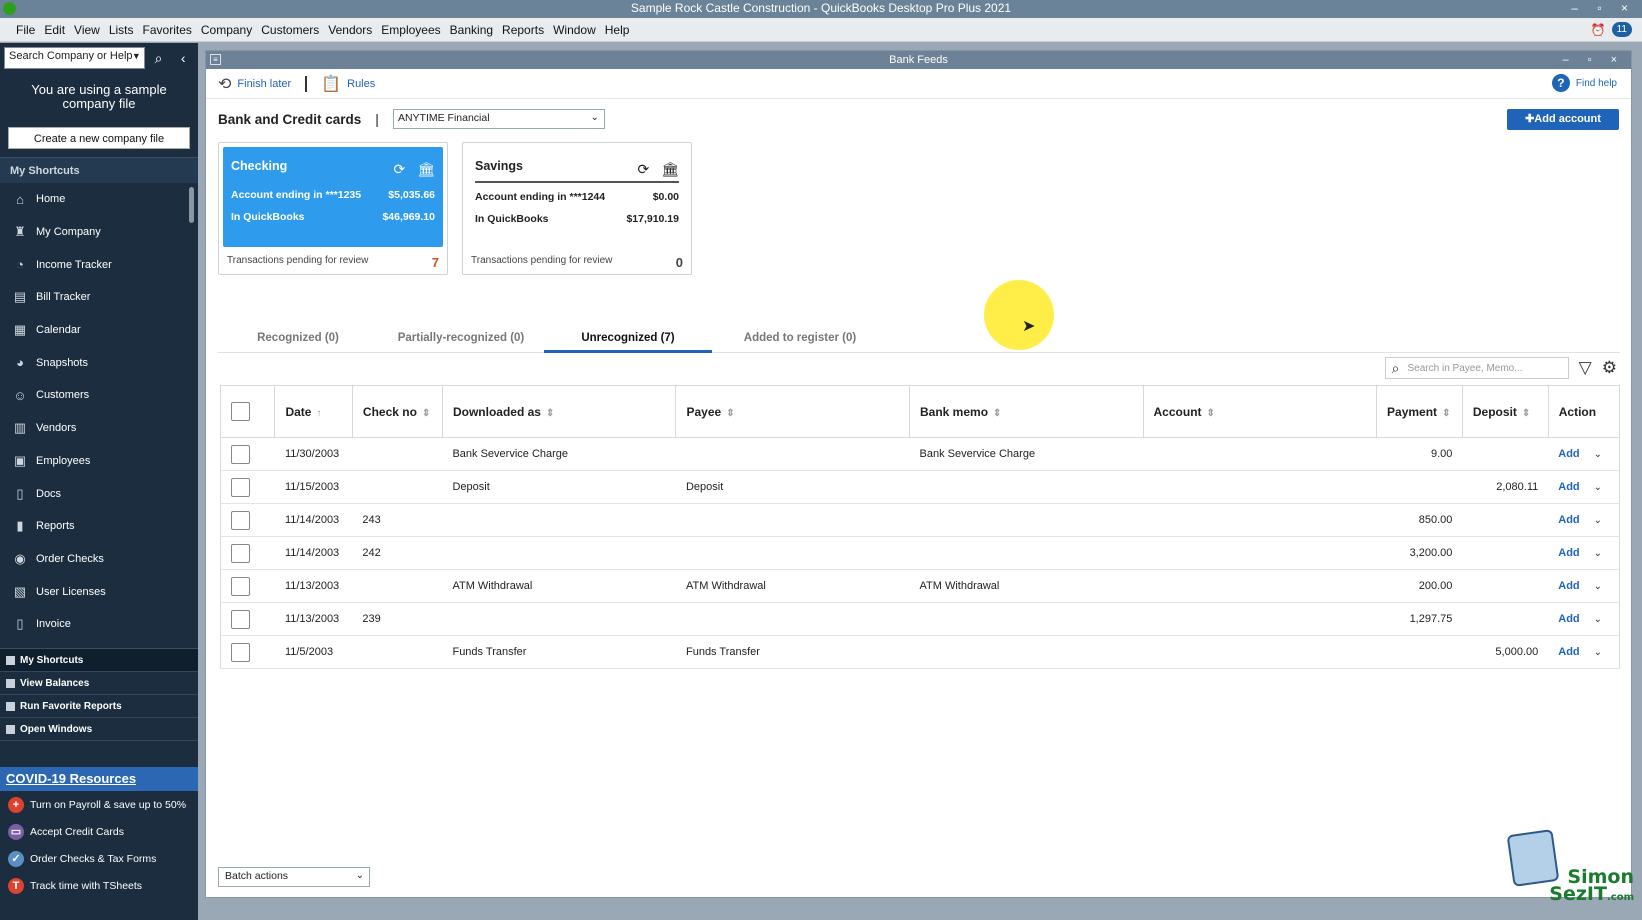 This screenshot has height=920, width=1642. I want to click on alarm-clock-icon: ⏰, so click(1598, 30).